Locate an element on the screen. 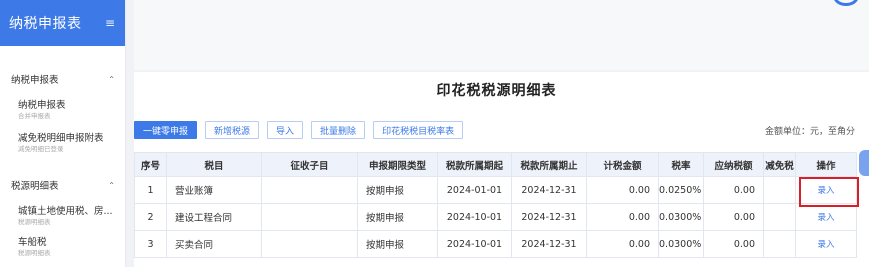  tax-rate-table-button: 印花税税目税率表 is located at coordinates (418, 130).